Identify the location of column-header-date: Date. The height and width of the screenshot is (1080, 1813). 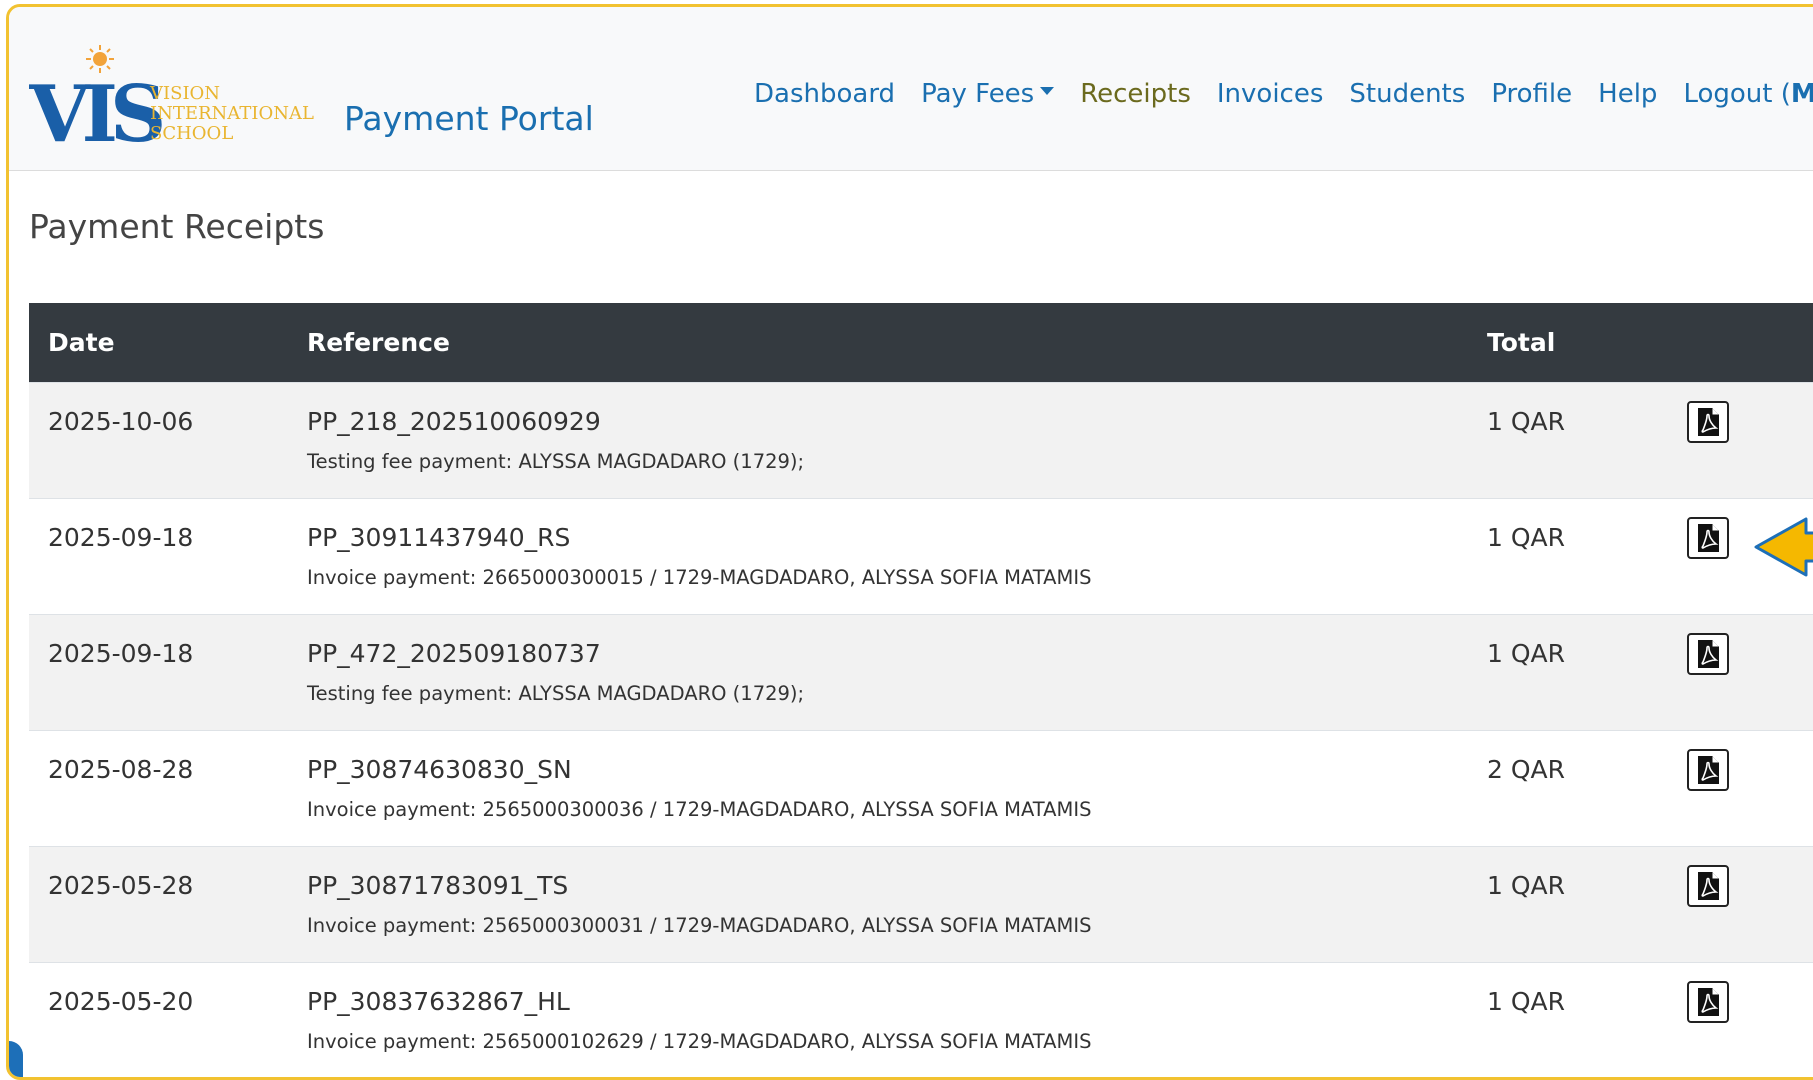
(81, 342).